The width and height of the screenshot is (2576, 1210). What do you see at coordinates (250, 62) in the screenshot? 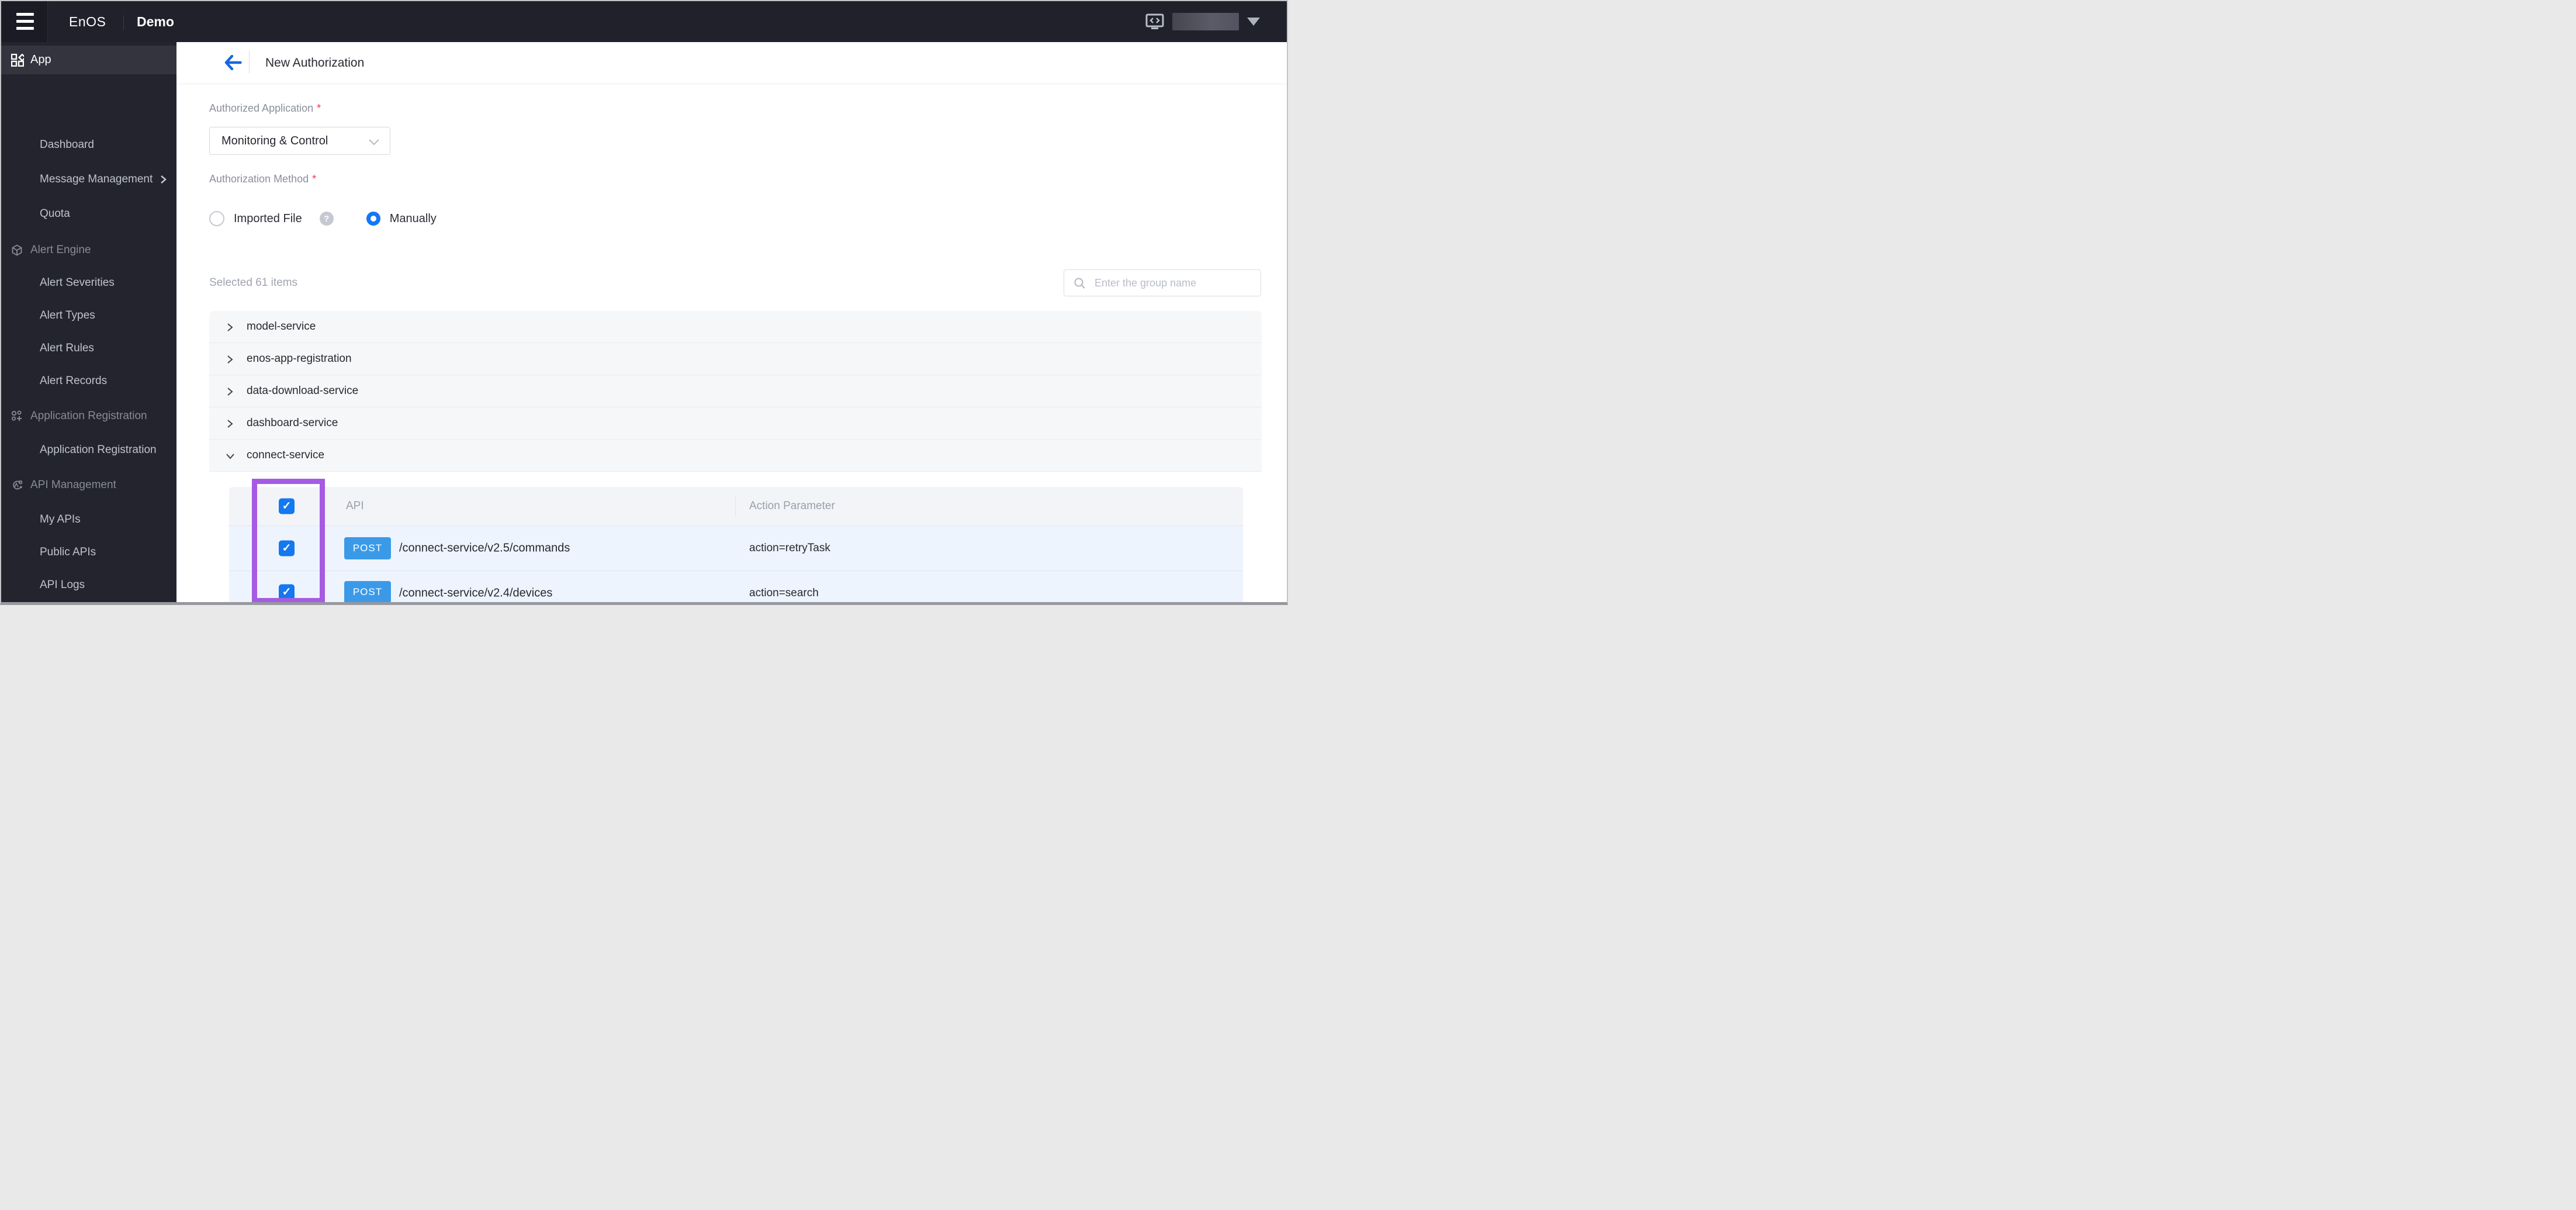
I see `header-divider` at bounding box center [250, 62].